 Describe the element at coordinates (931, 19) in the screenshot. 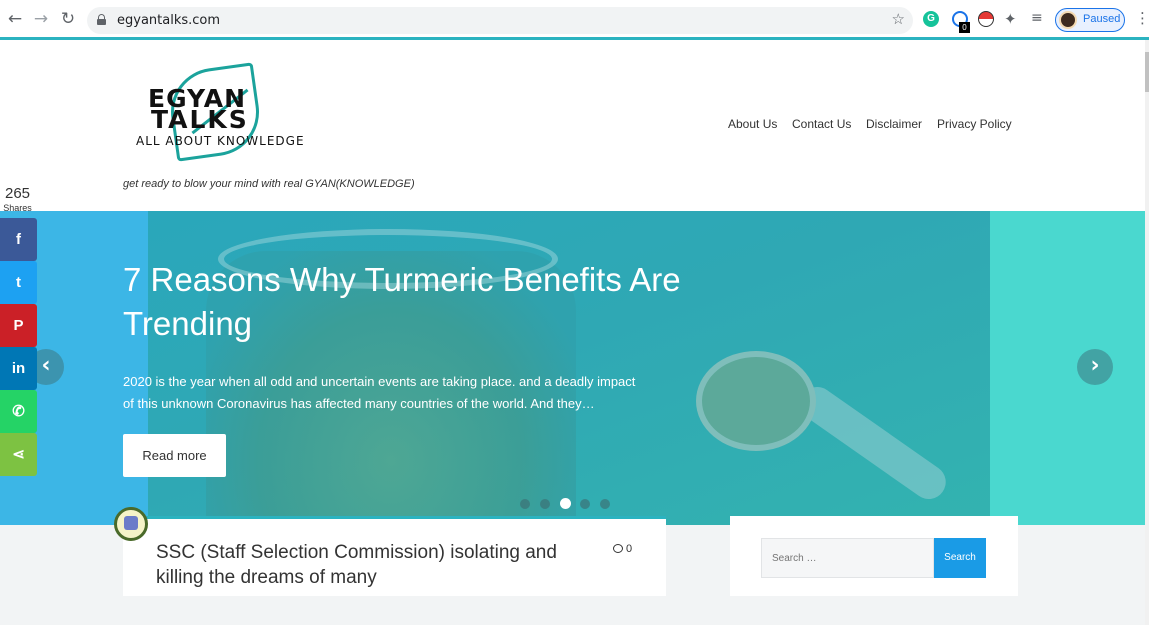

I see `grammarly-extension-icon: G` at that location.